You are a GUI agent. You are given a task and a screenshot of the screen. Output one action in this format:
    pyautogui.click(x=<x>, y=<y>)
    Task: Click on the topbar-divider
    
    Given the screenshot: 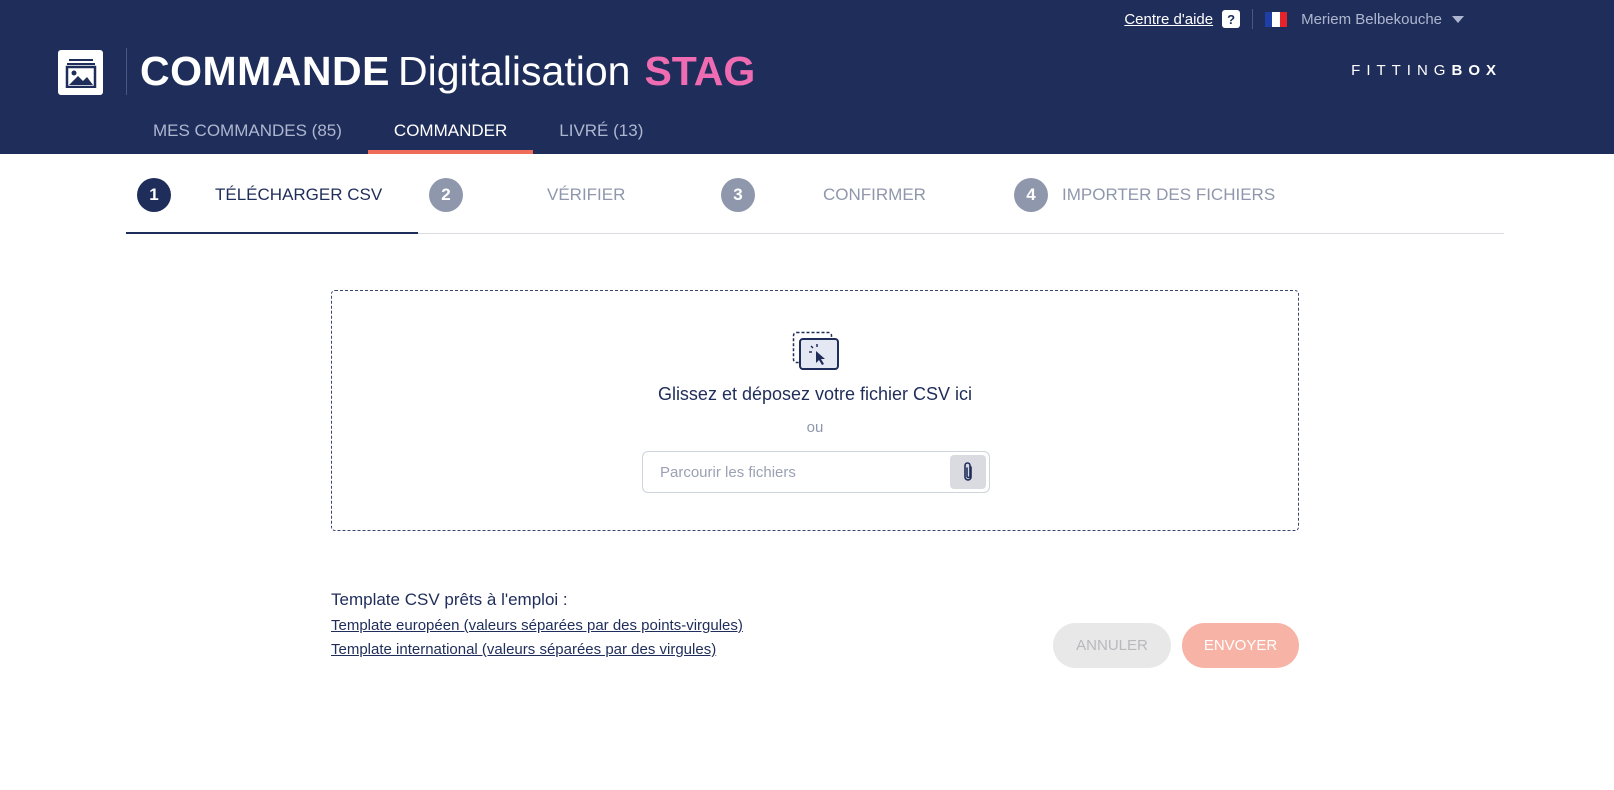 What is the action you would take?
    pyautogui.click(x=1253, y=19)
    